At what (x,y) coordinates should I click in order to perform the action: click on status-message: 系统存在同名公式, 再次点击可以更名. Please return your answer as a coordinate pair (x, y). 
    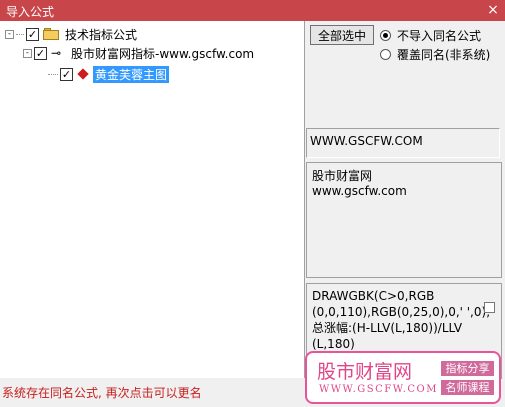
    Looking at the image, I should click on (102, 393).